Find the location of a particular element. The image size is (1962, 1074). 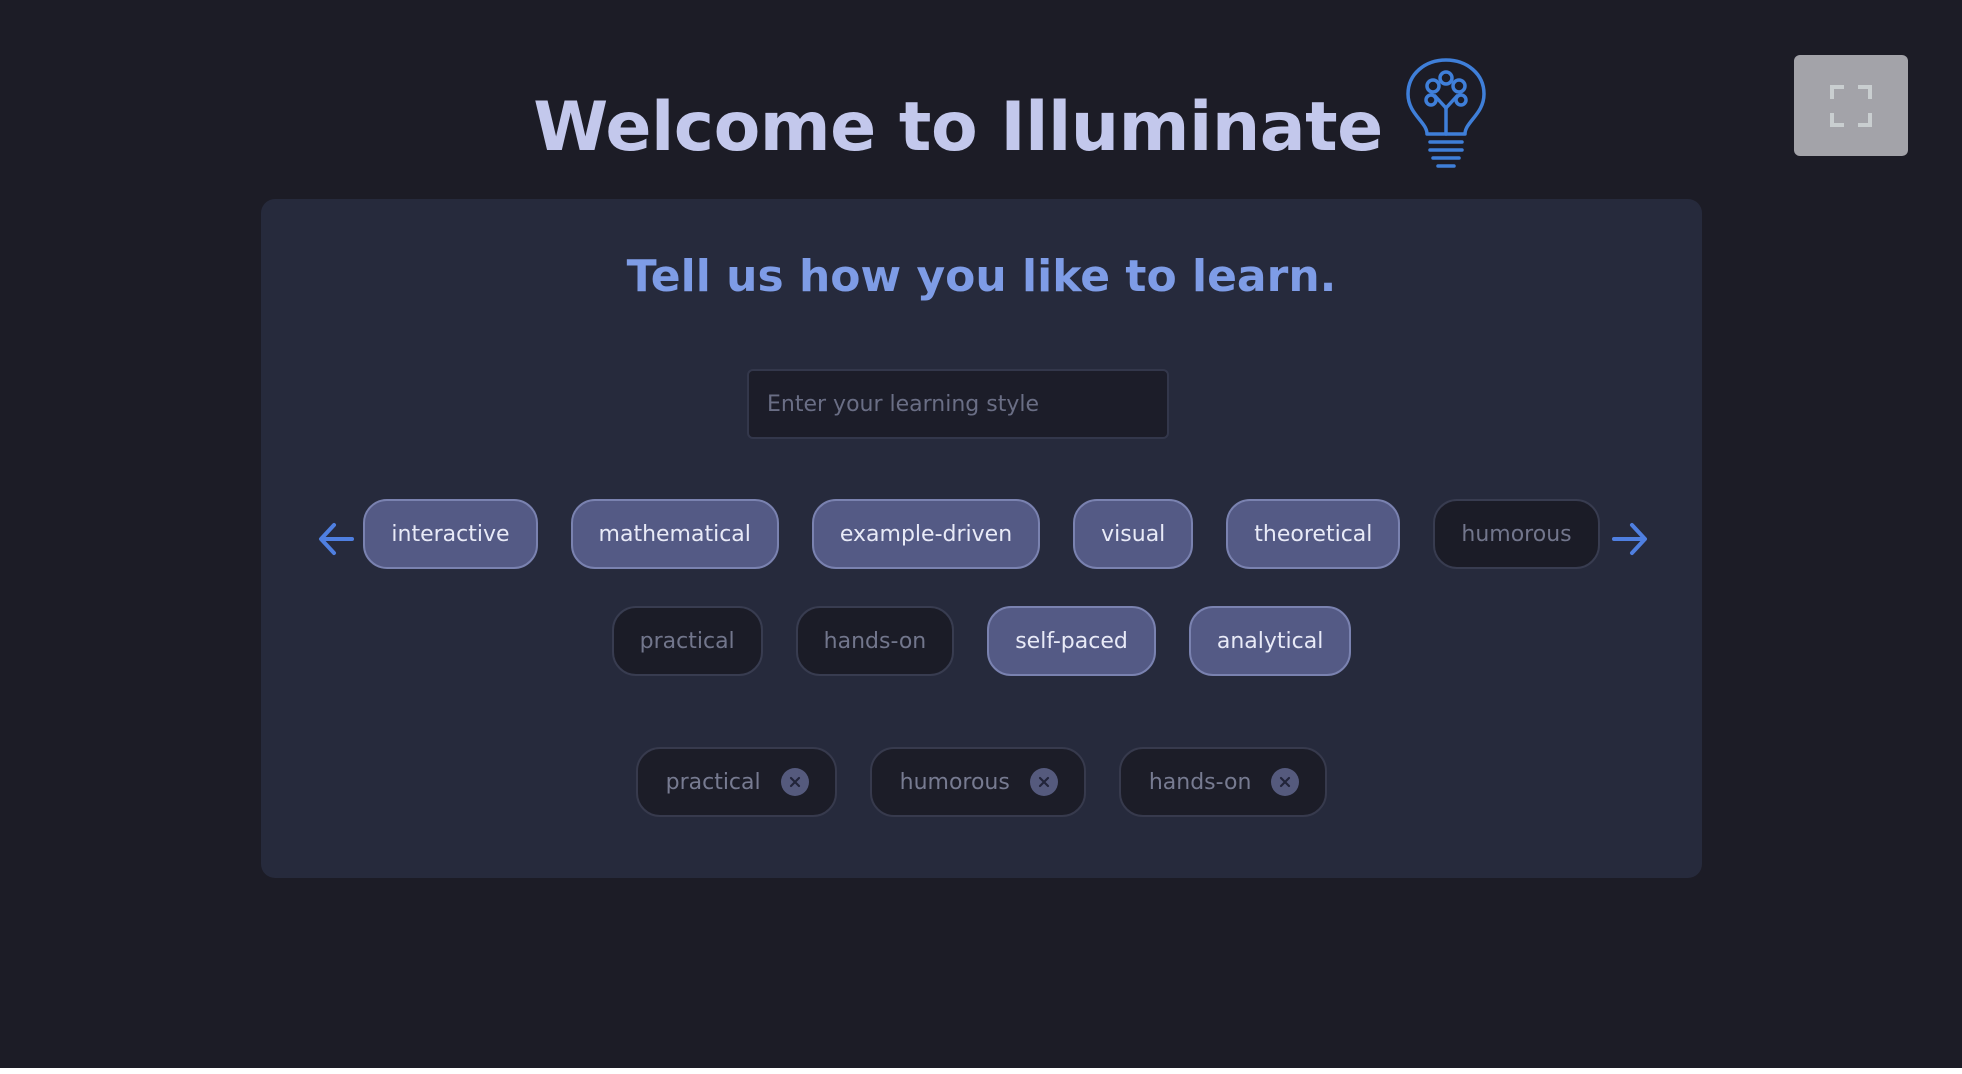

selected-tag-hands-on: hands-on is located at coordinates (1223, 782).